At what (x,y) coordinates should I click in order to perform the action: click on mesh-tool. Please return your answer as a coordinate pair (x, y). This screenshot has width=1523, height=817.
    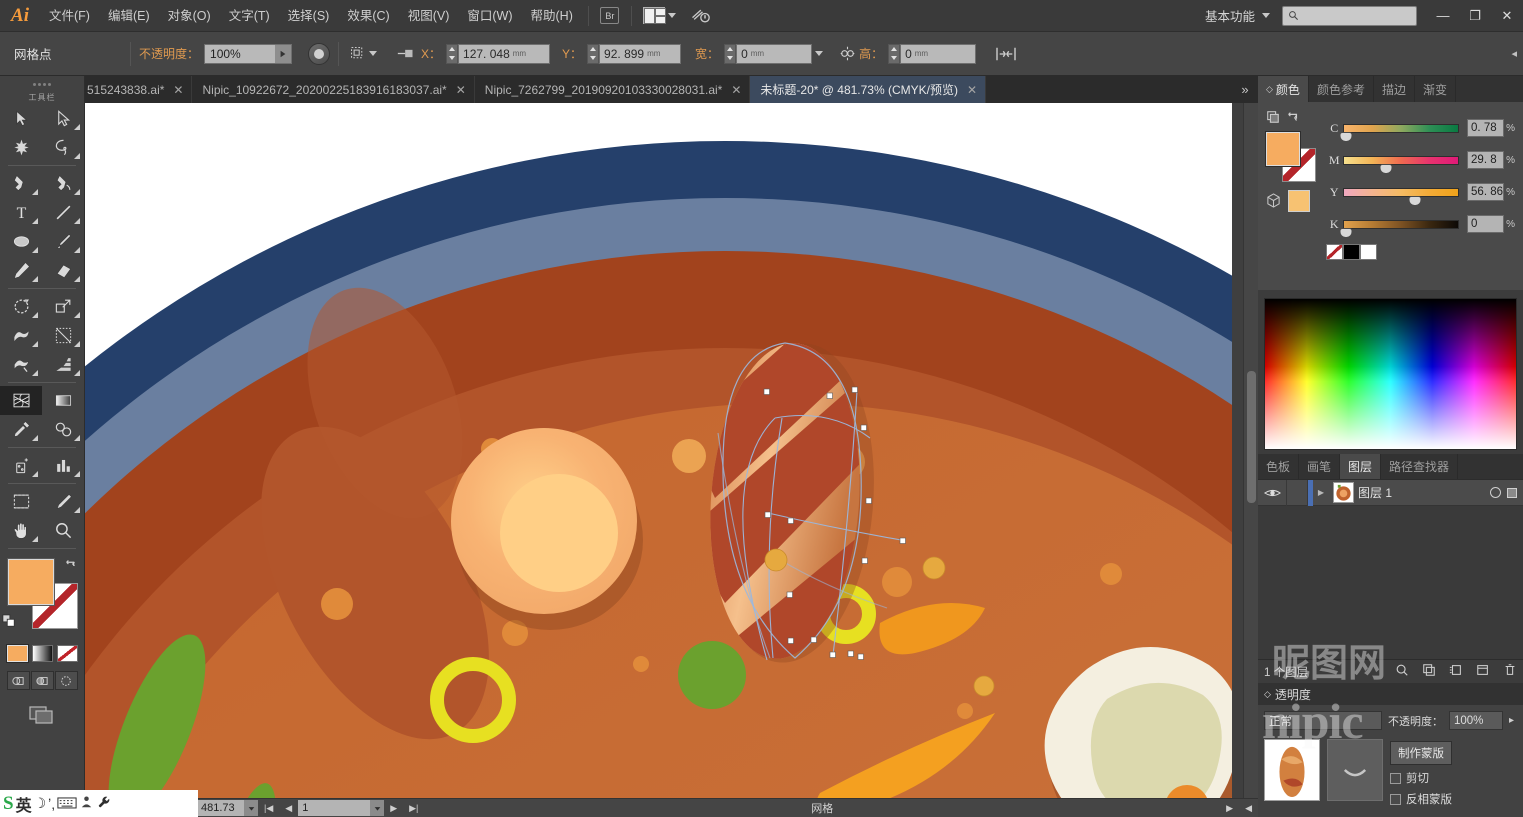
    Looking at the image, I should click on (21, 400).